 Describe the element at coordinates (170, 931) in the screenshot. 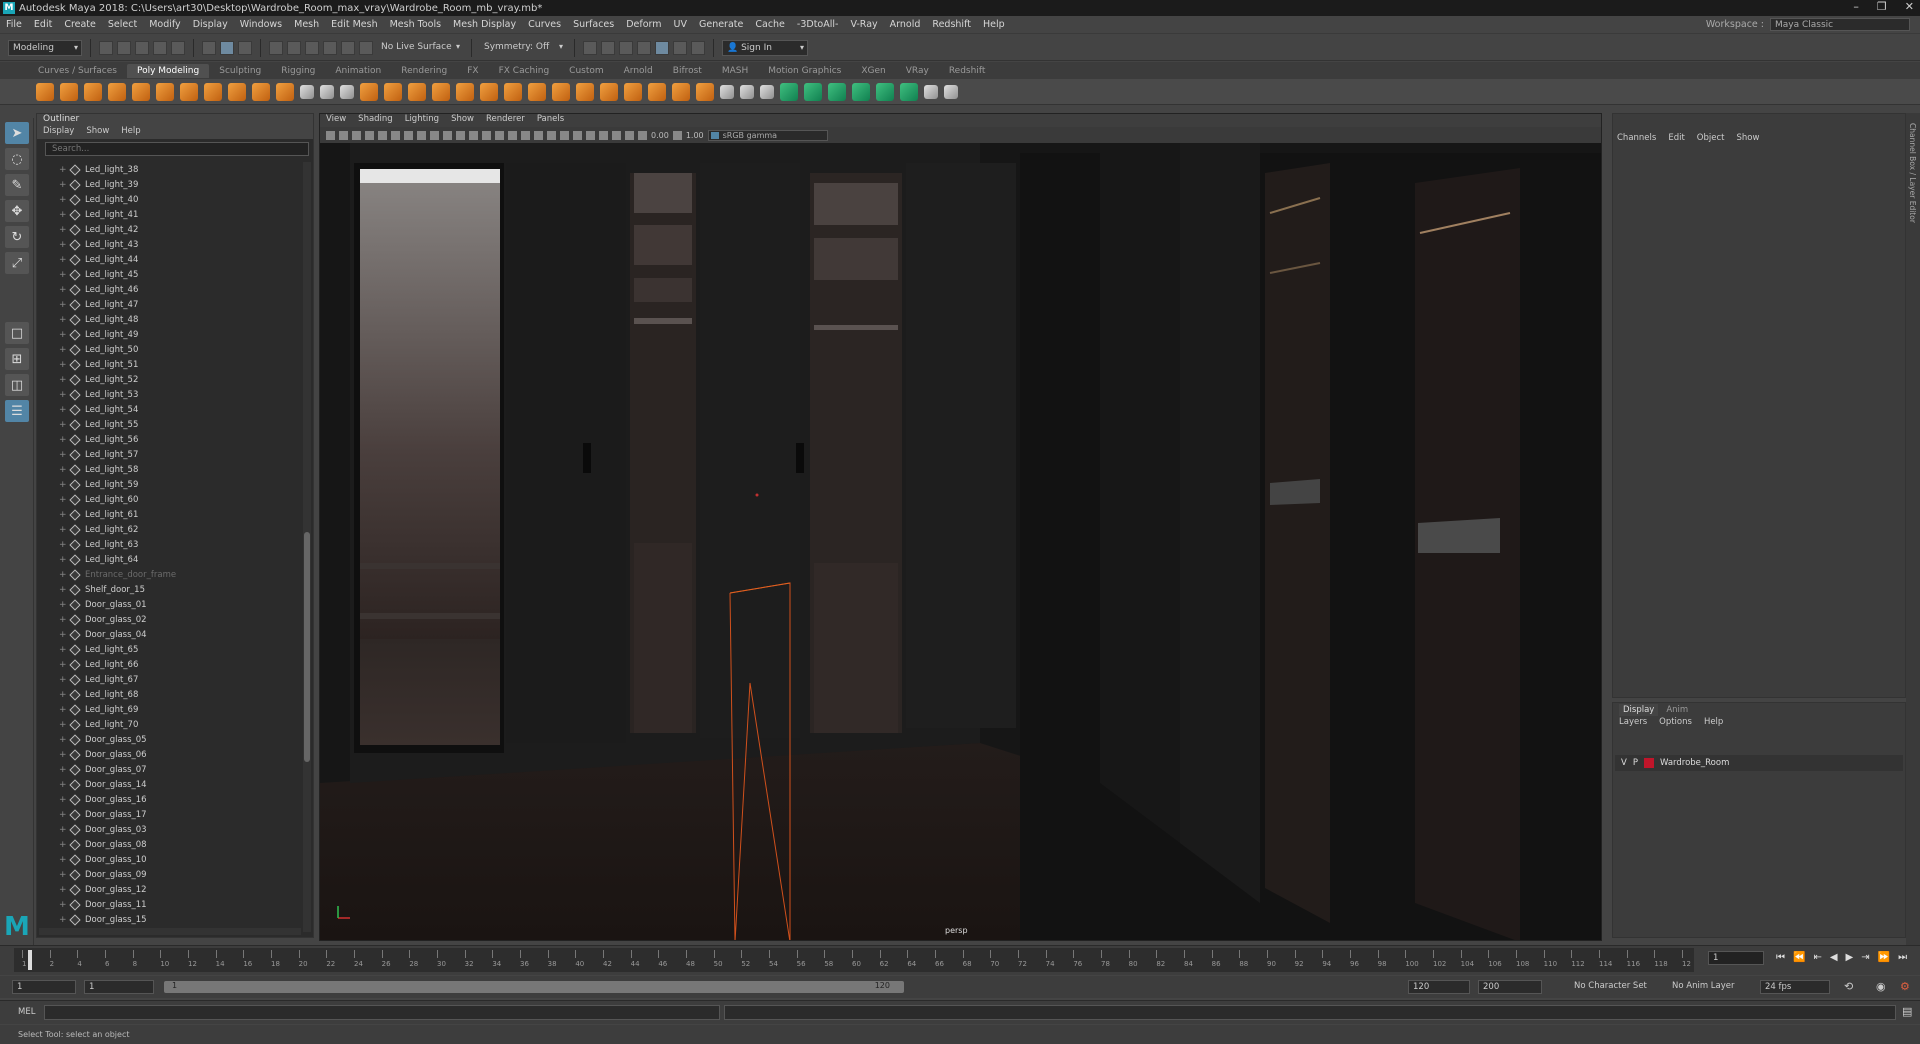

I see `outliner-h-scrollbar` at that location.